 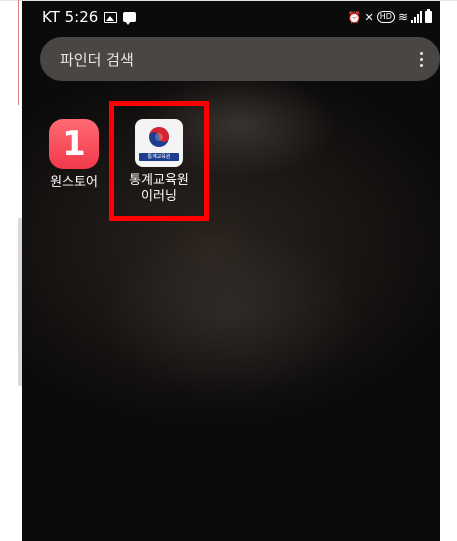 I want to click on status-time: KT 5:26, so click(x=70, y=17).